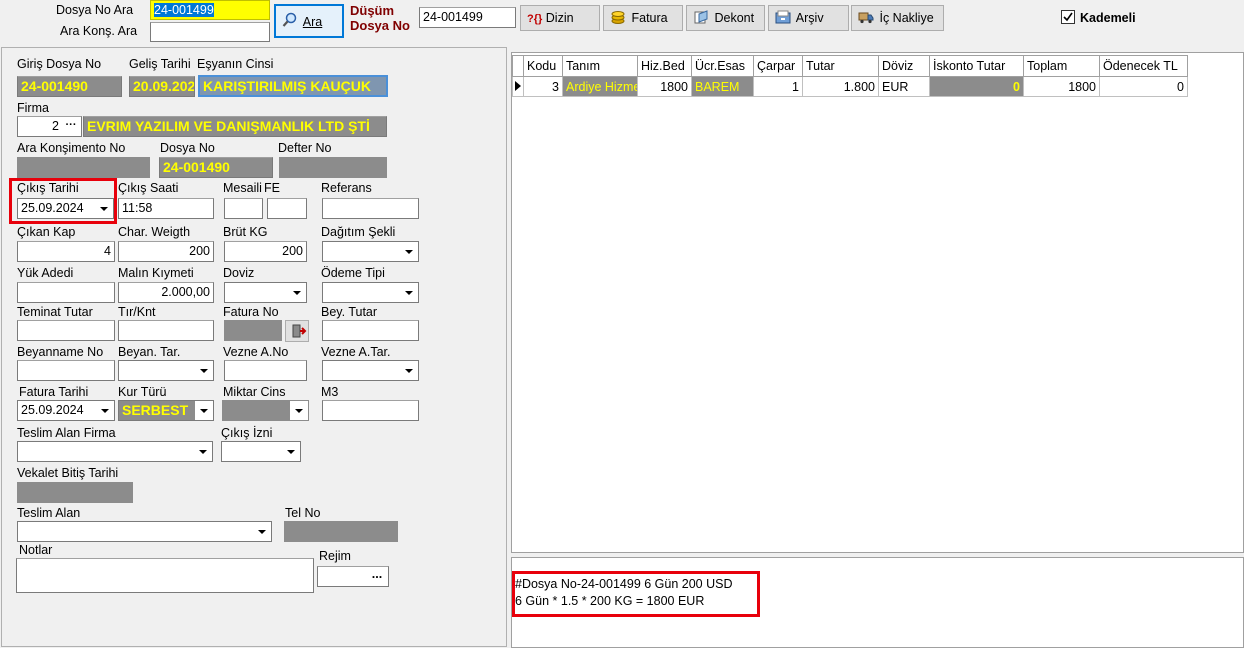 This screenshot has width=1244, height=648. What do you see at coordinates (256, 352) in the screenshot?
I see `vezne-a-no-label: Vezne A.No` at bounding box center [256, 352].